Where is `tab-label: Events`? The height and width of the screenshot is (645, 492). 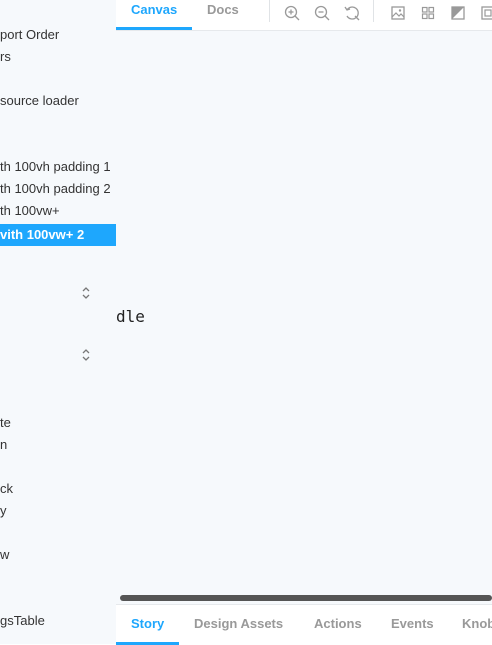
tab-label: Events is located at coordinates (412, 623).